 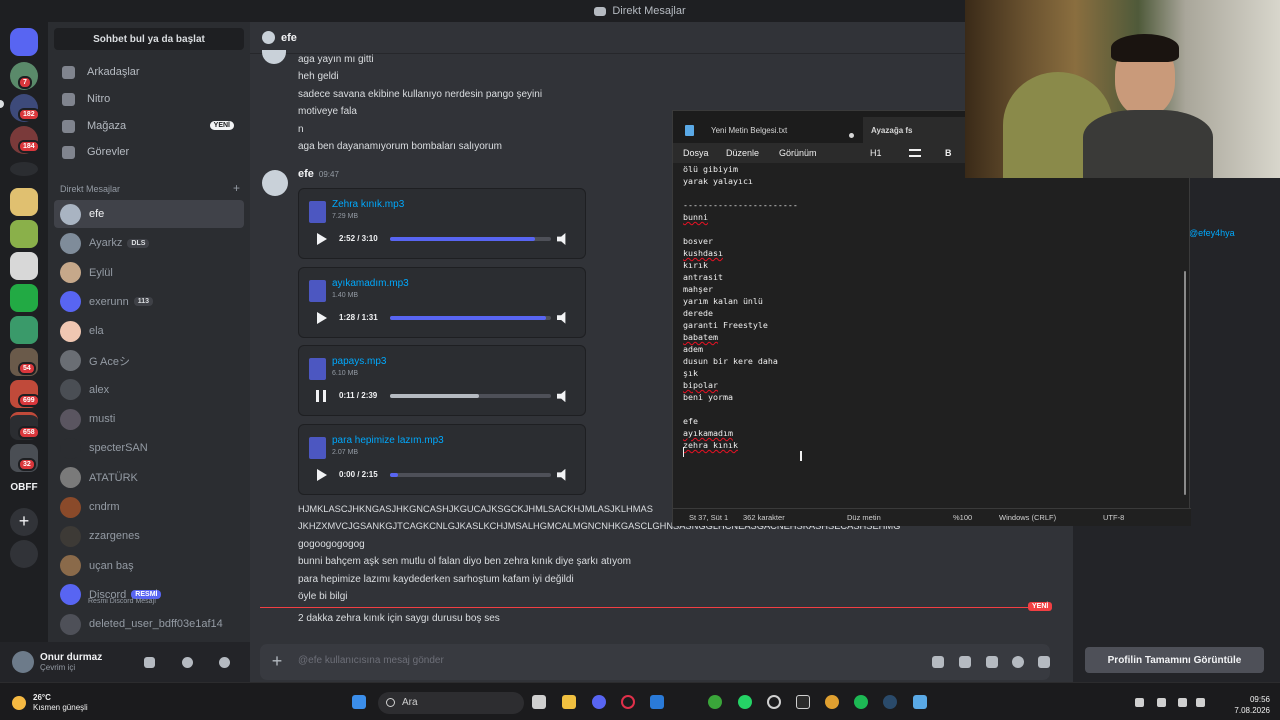 I want to click on dm-item: Discord RESMİ Resmi Discord Mesajı, so click(x=149, y=595).